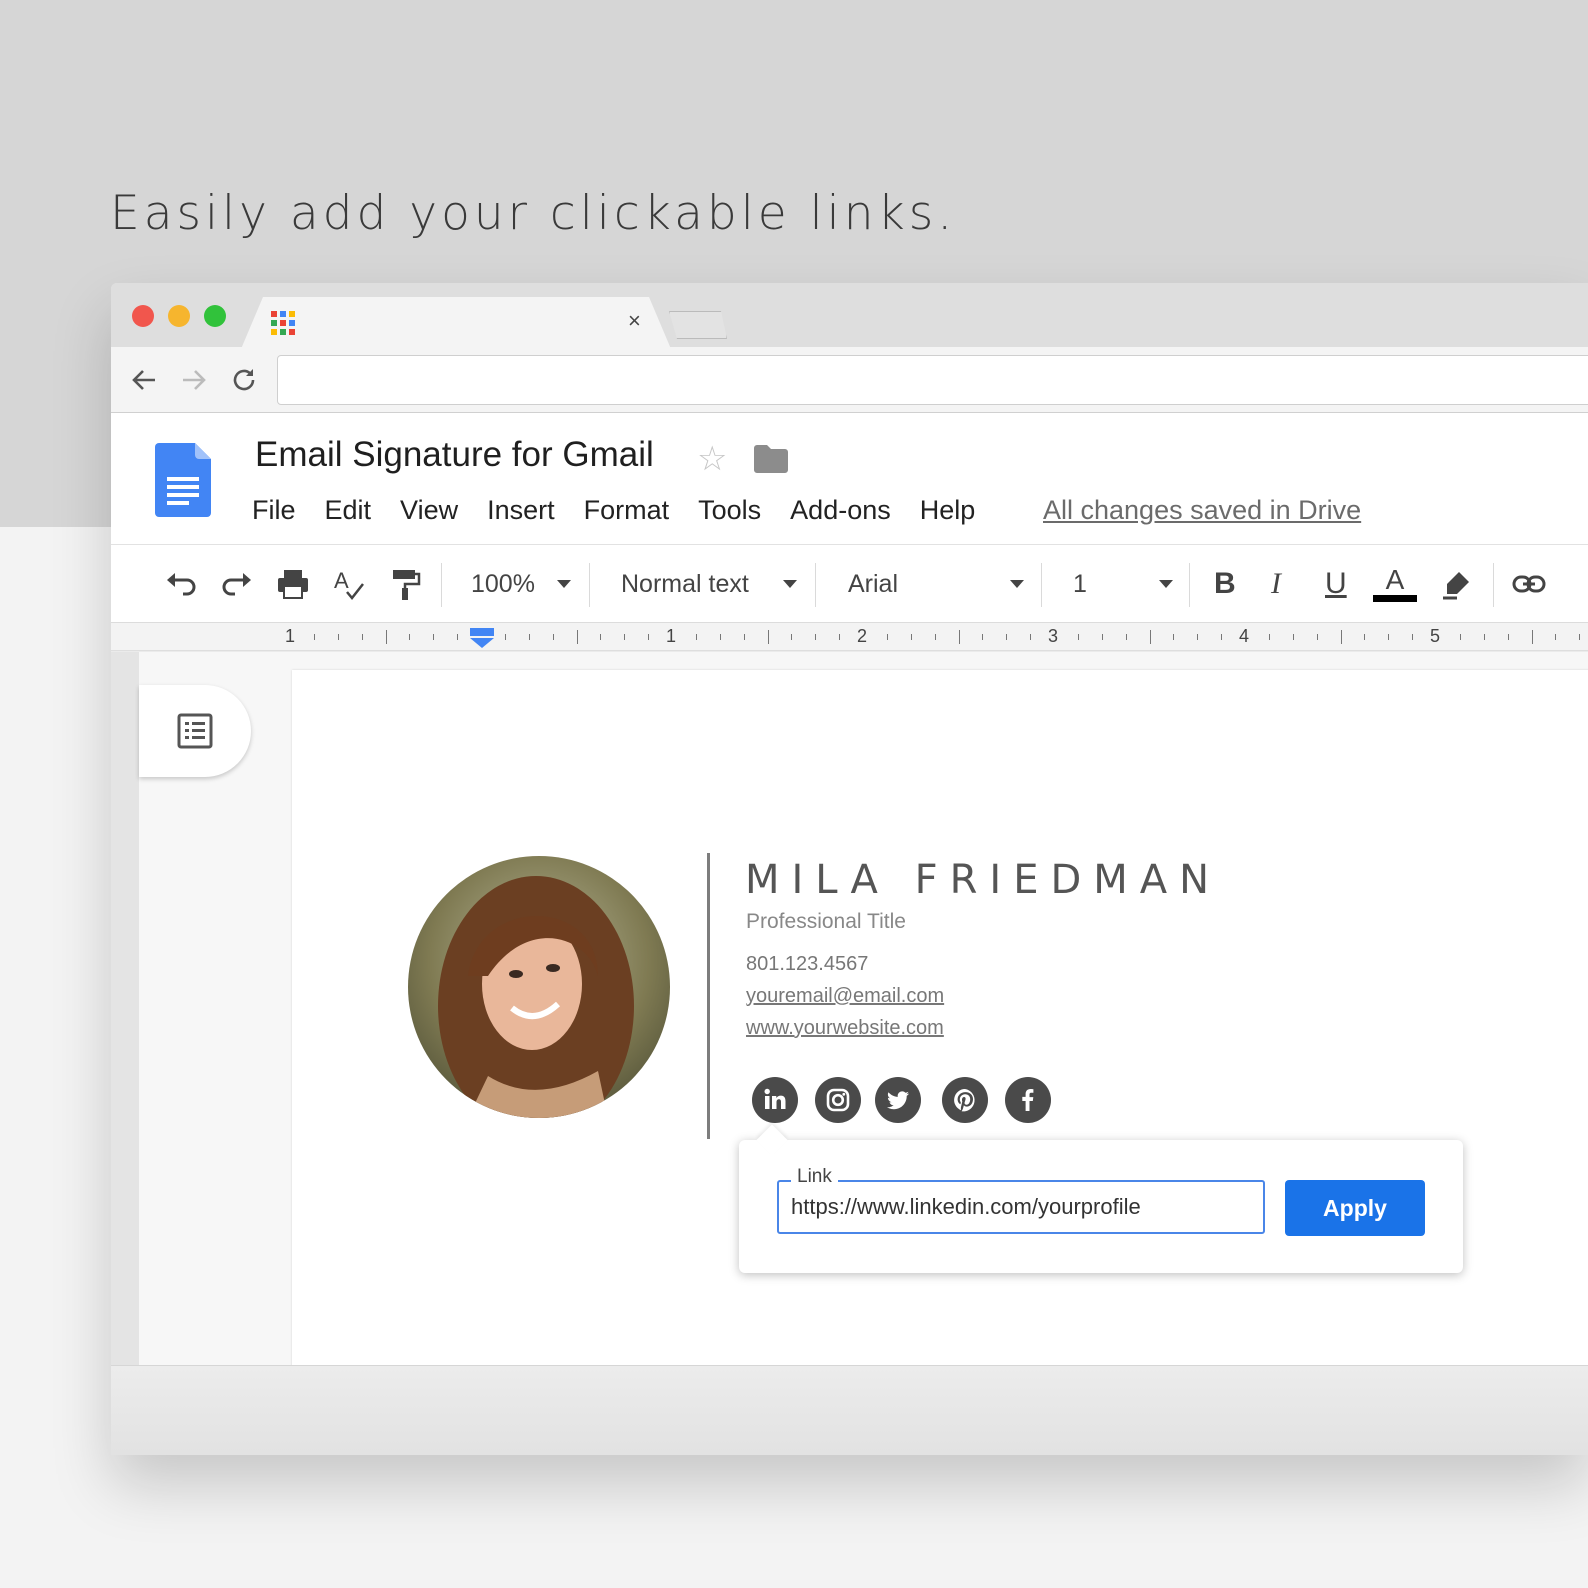 The image size is (1588, 1588). I want to click on headline: Easily add your clickable links., so click(533, 213).